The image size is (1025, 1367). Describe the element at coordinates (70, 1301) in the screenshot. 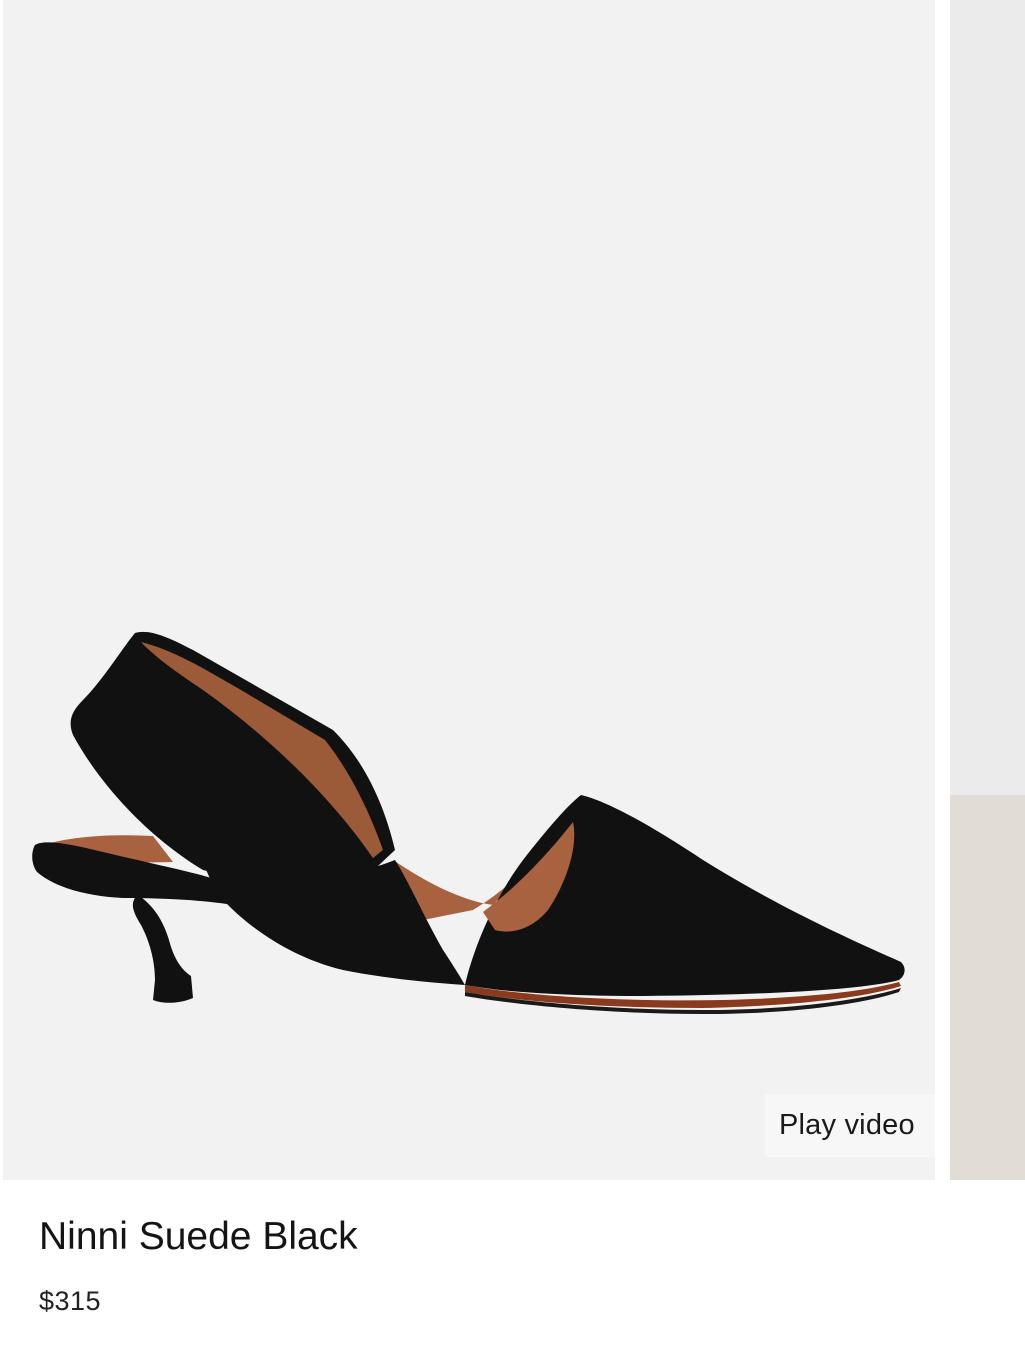

I see `product-price: $315` at that location.